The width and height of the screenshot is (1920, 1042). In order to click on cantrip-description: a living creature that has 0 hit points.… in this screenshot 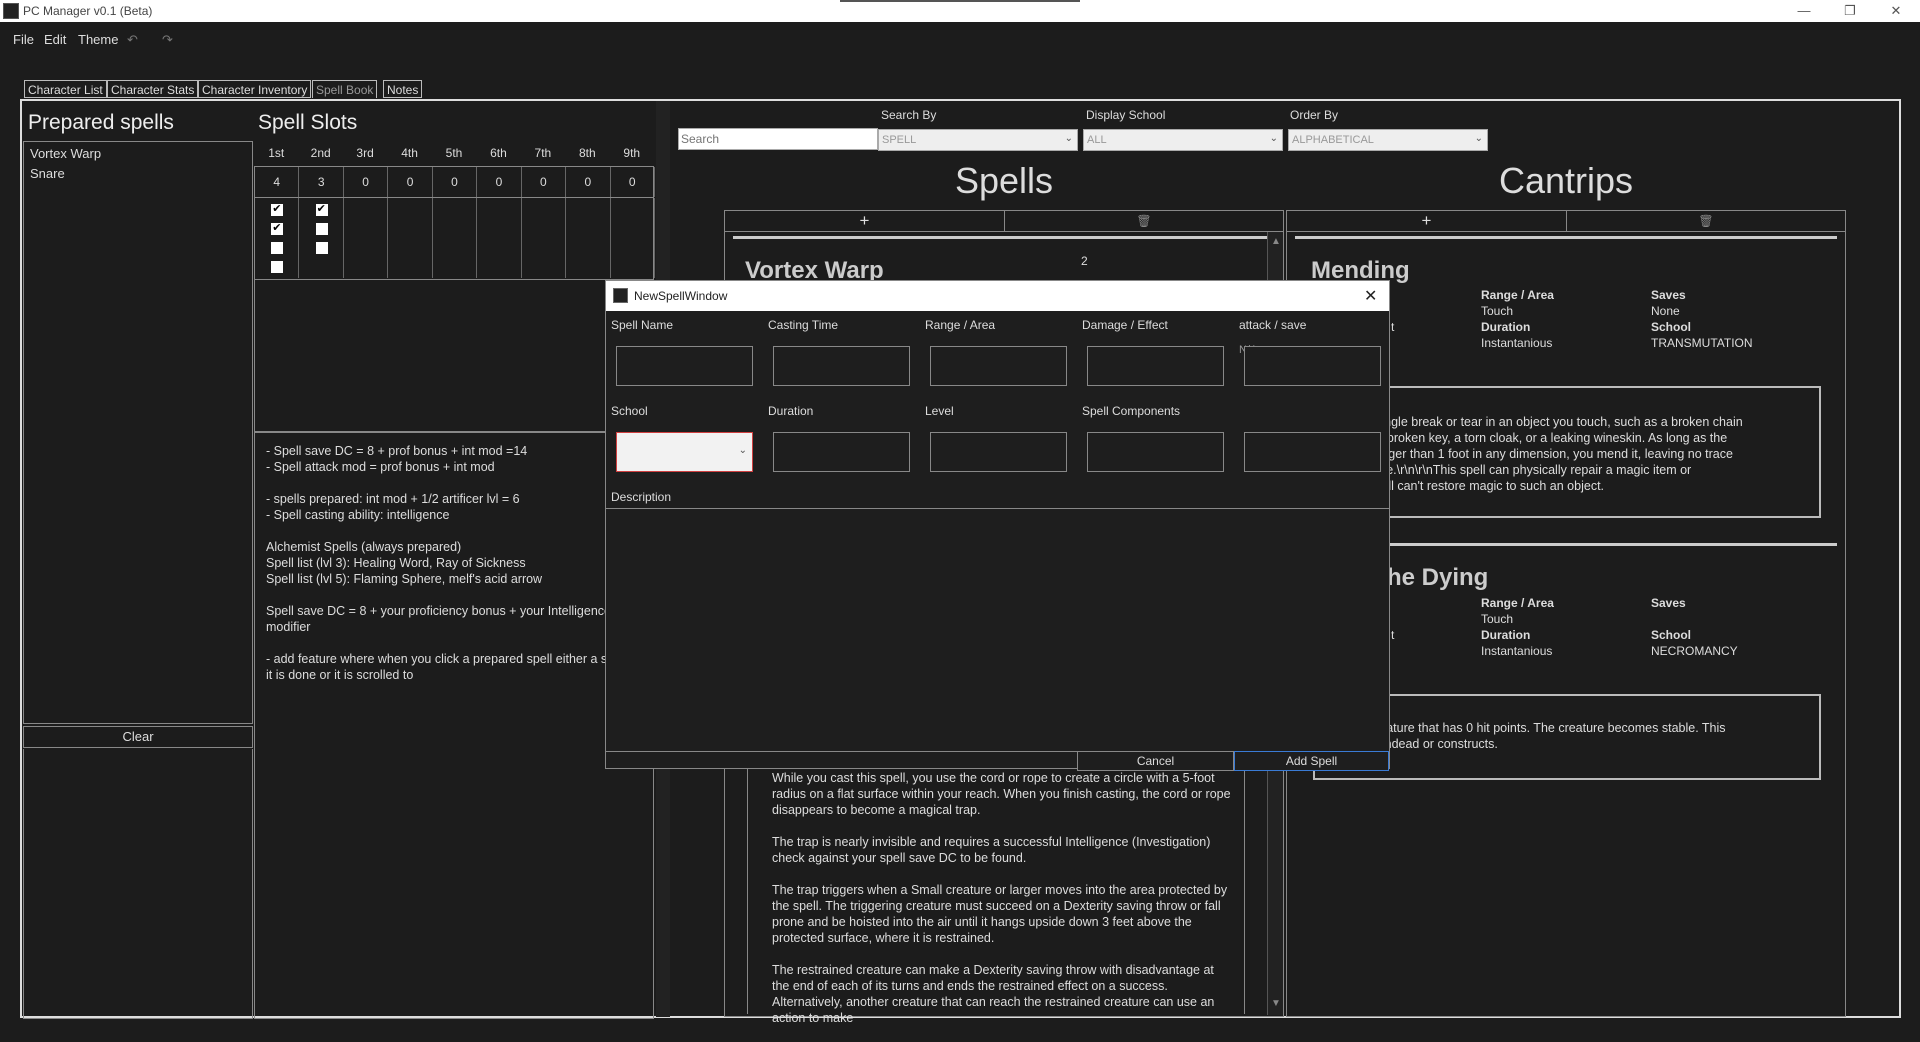, I will do `click(1568, 736)`.